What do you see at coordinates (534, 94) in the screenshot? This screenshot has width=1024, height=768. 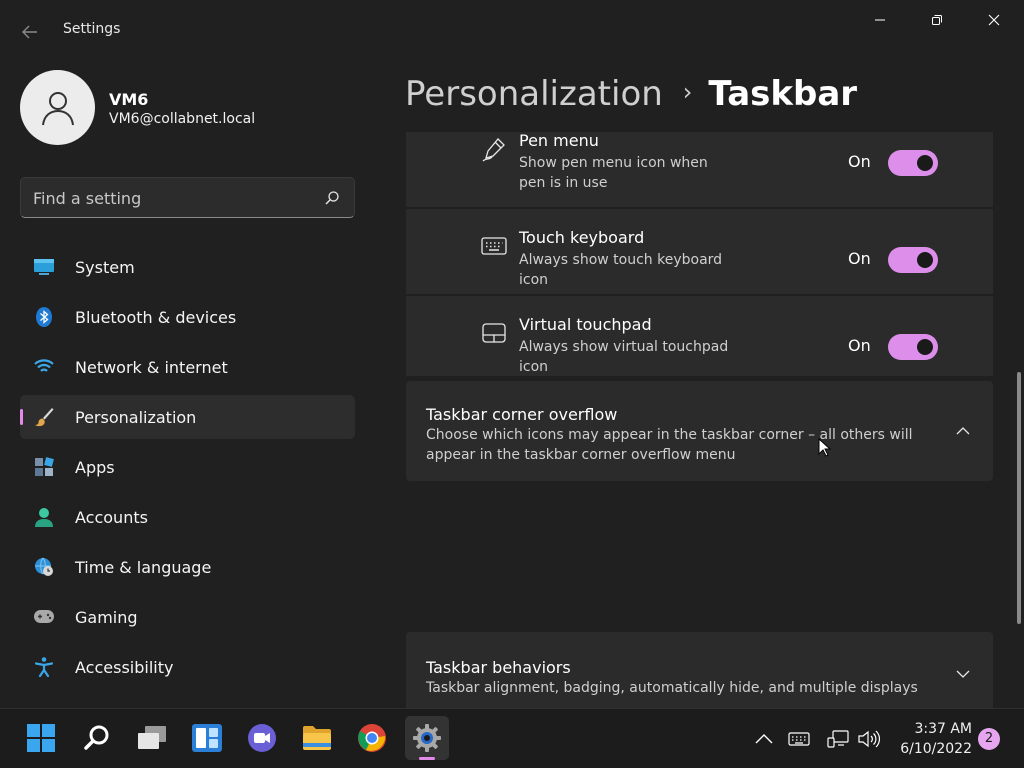 I see `breadcrumb-parent: Personalization` at bounding box center [534, 94].